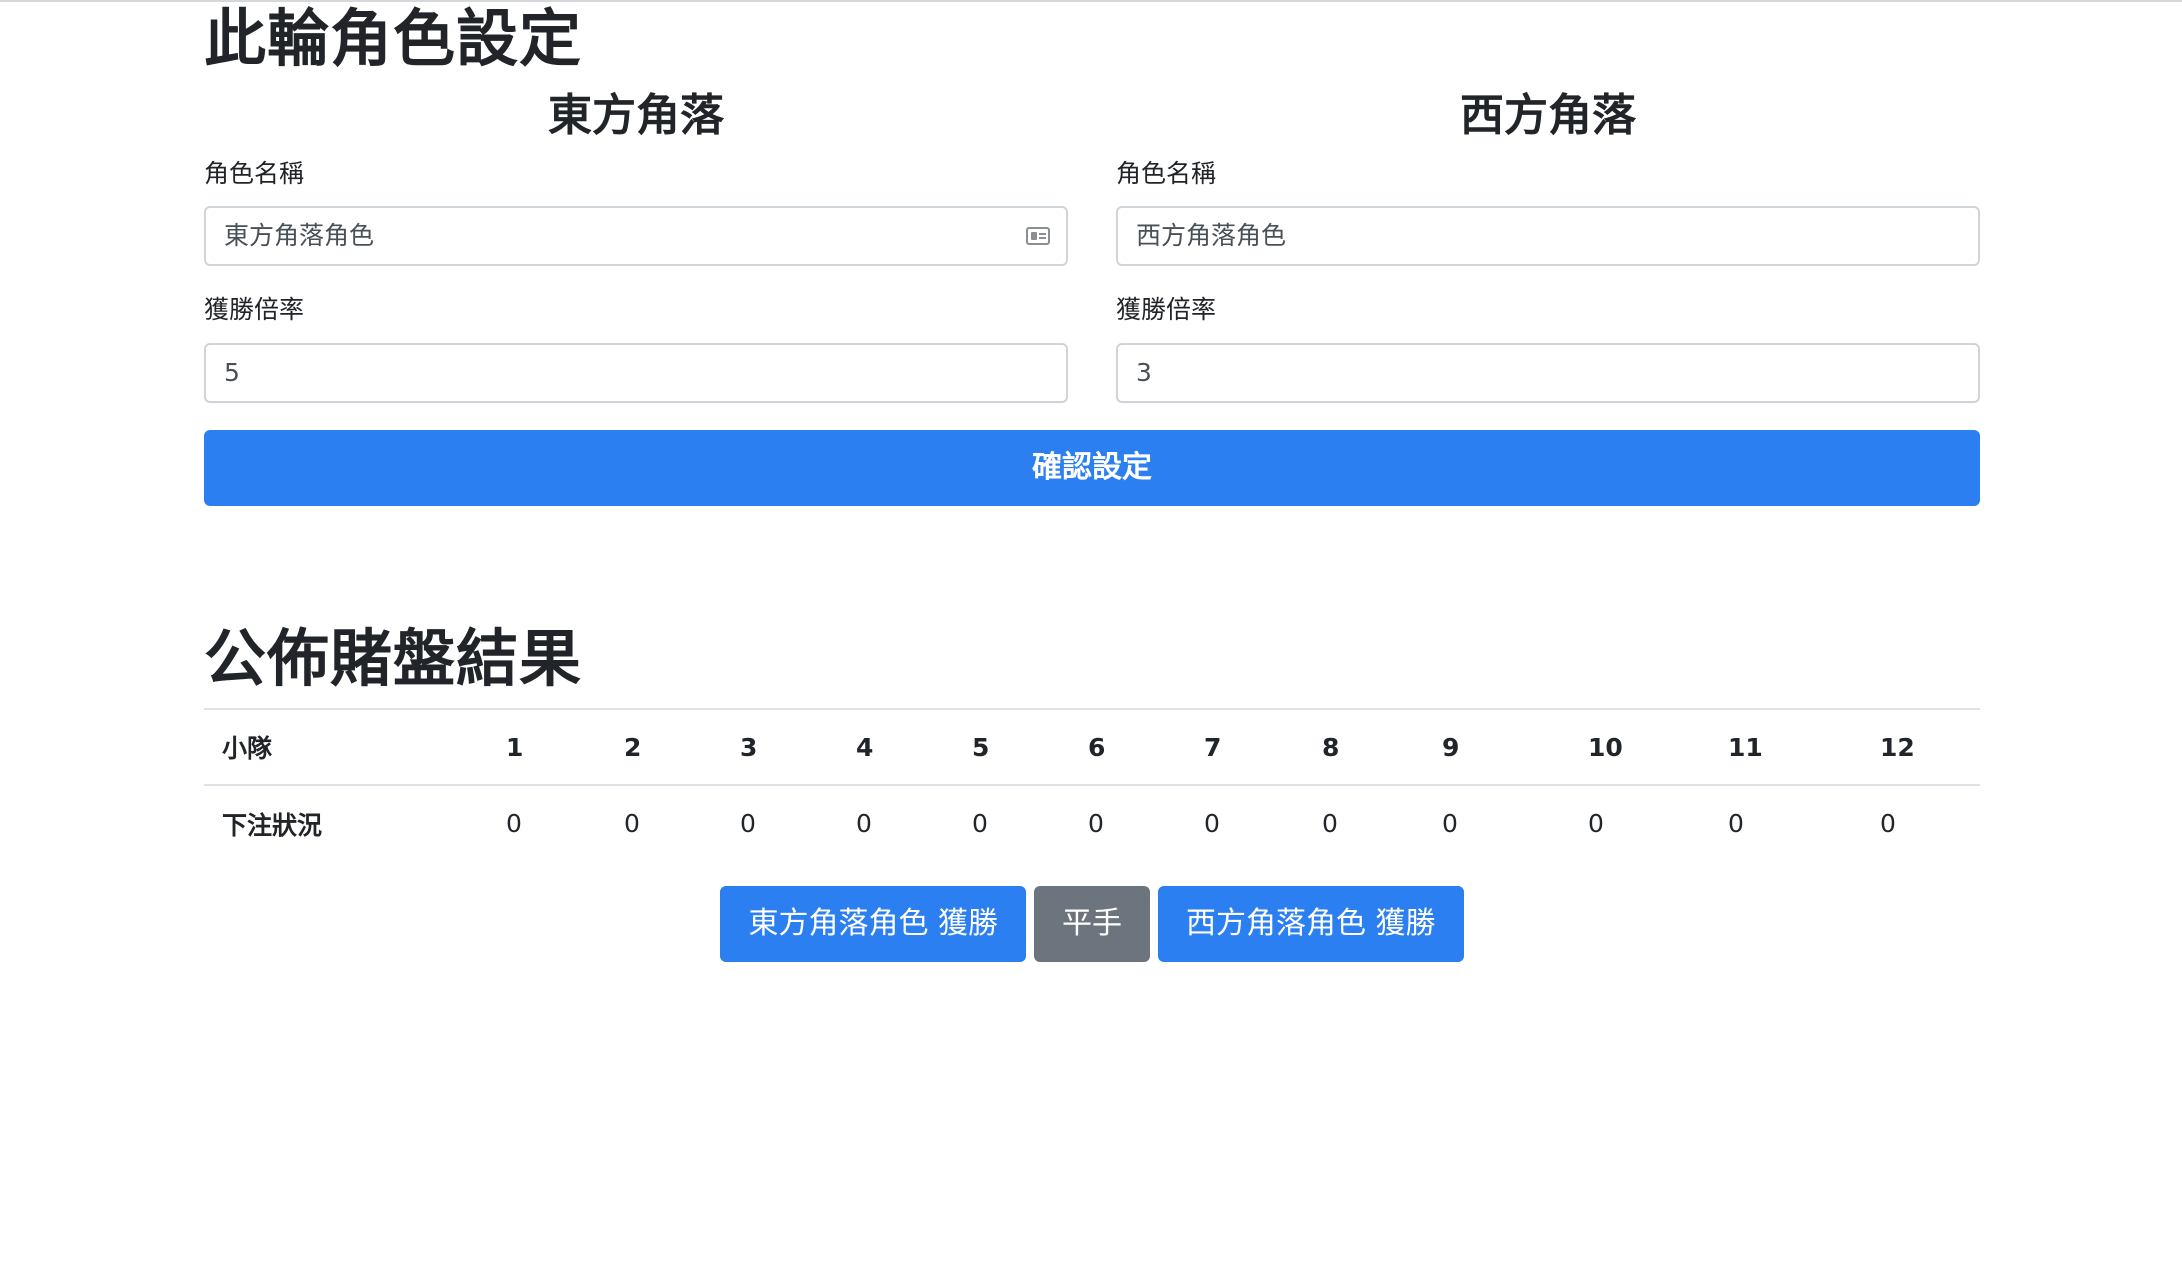 This screenshot has height=1272, width=2182. Describe the element at coordinates (1092, 468) in the screenshot. I see `confirm-settings-button: 確認設定` at that location.